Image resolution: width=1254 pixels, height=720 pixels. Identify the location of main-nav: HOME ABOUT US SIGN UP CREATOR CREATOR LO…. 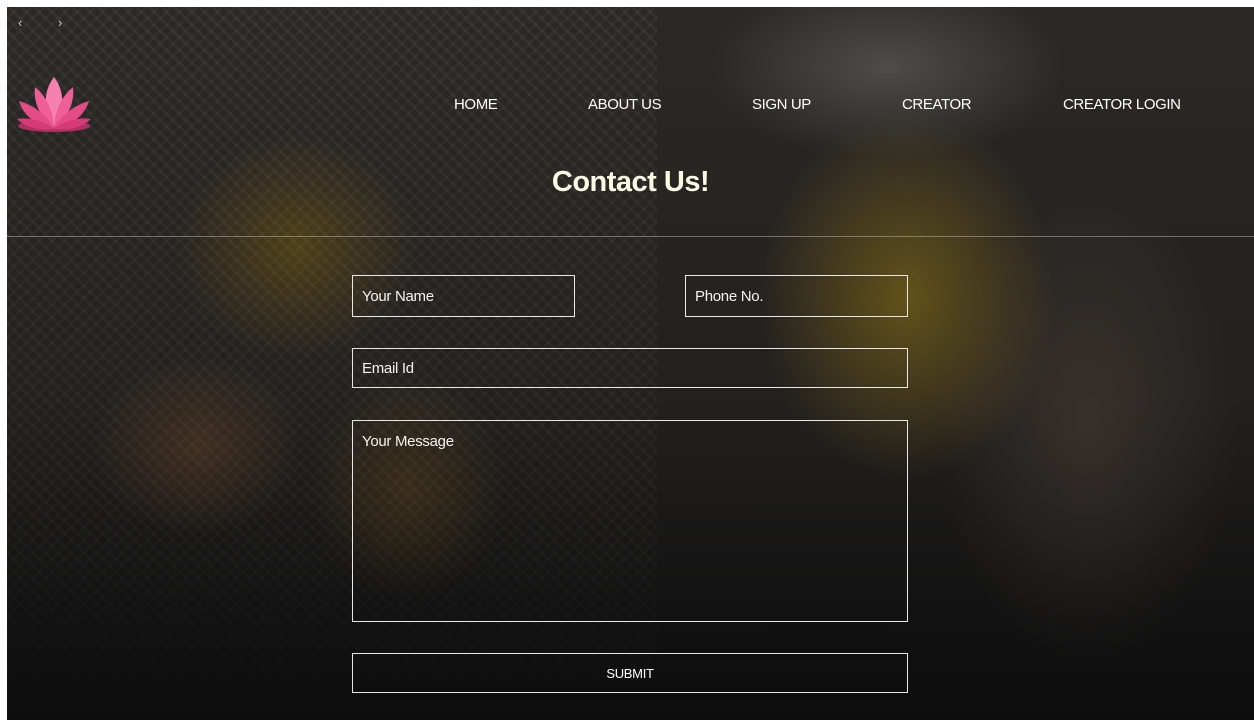
(630, 107).